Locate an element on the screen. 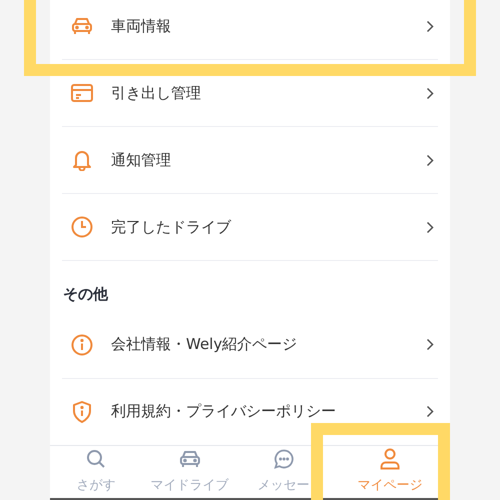 This screenshot has height=500, width=500. chat-icon is located at coordinates (284, 459).